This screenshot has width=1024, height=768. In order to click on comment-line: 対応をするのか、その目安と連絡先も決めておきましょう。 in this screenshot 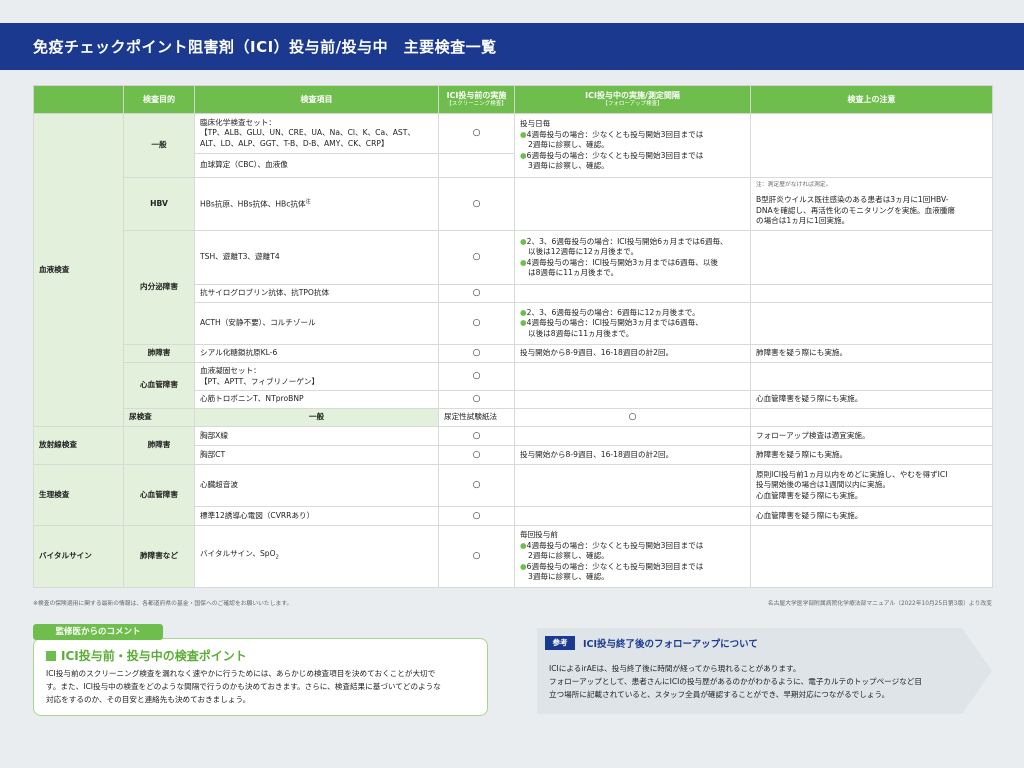, I will do `click(148, 699)`.